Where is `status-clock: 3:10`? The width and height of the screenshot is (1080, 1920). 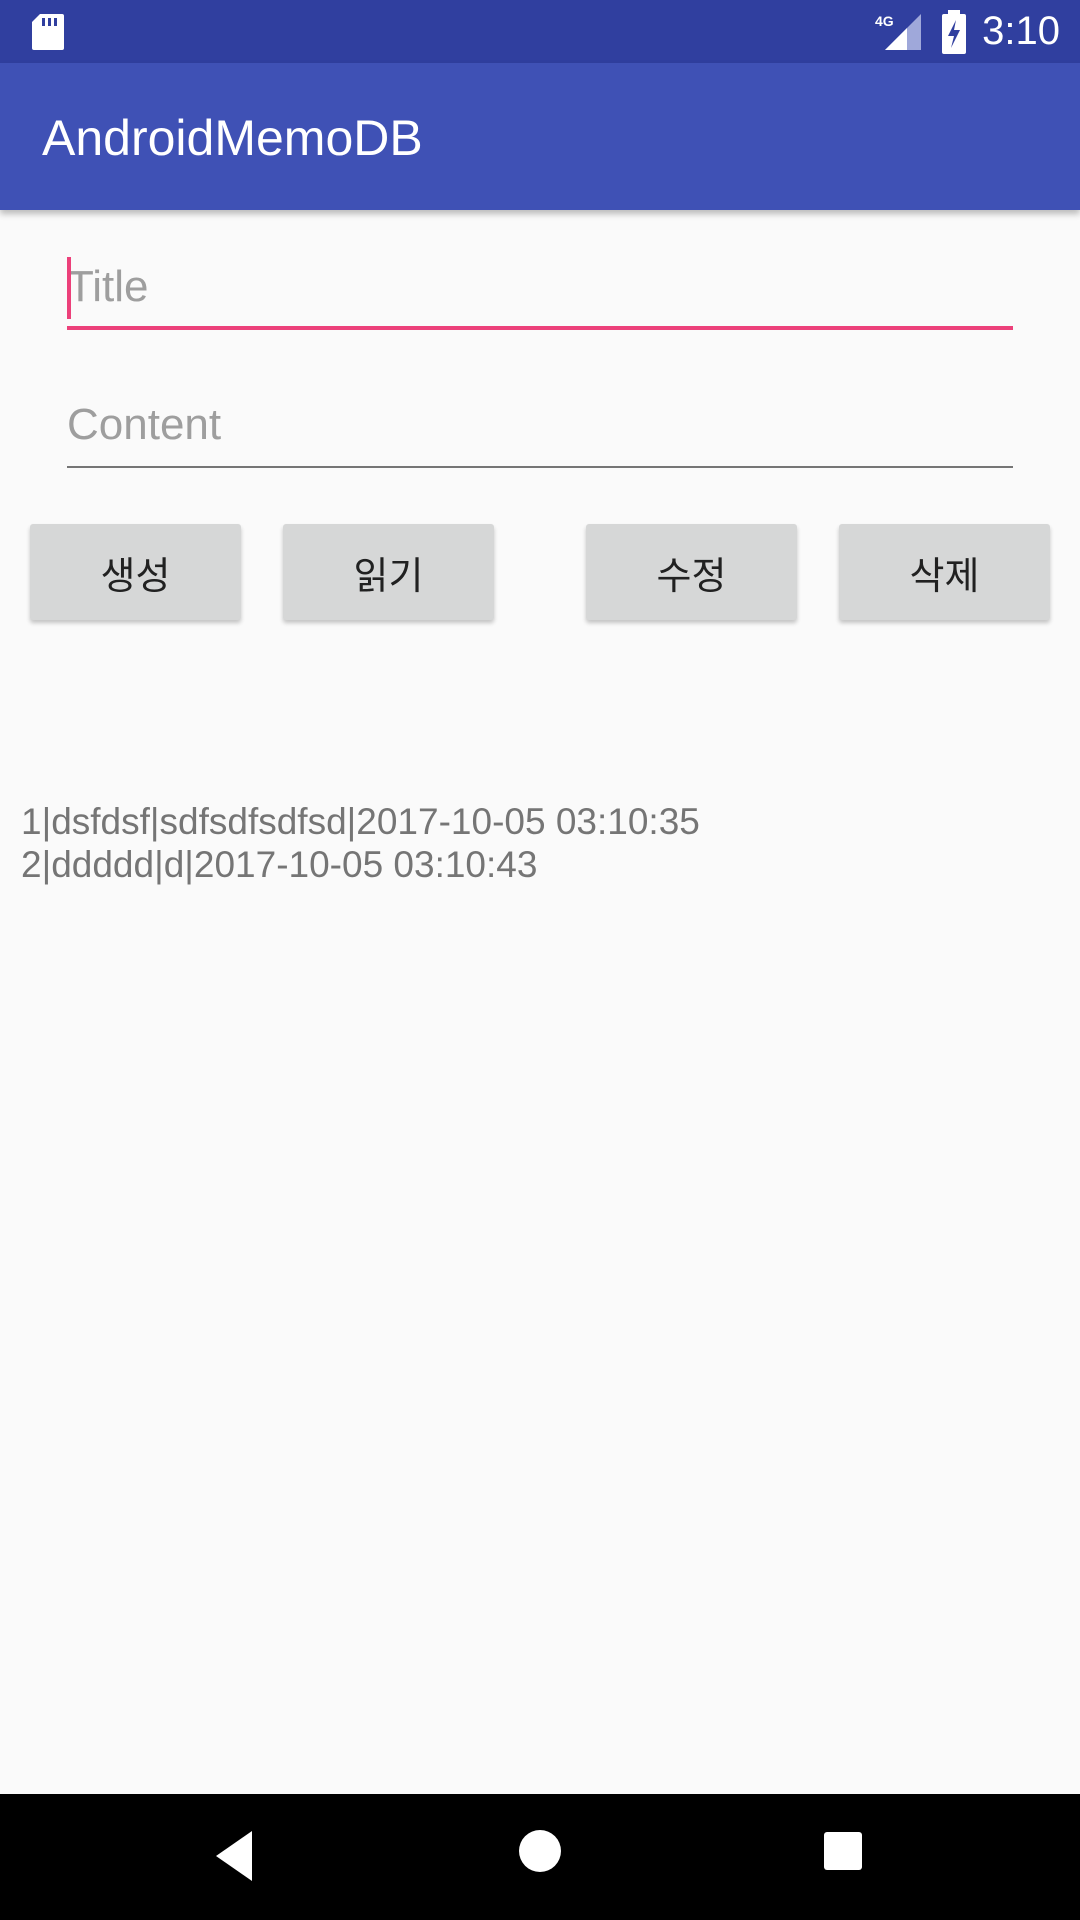 status-clock: 3:10 is located at coordinates (1021, 31).